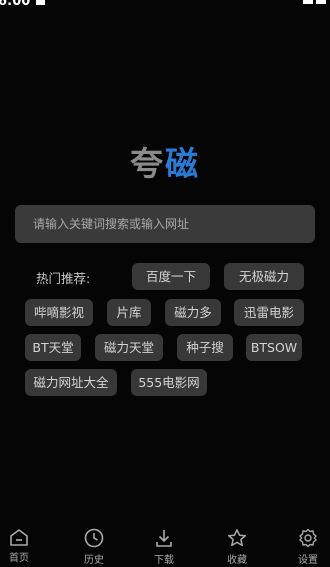 The width and height of the screenshot is (330, 567). I want to click on download-icon, so click(164, 538).